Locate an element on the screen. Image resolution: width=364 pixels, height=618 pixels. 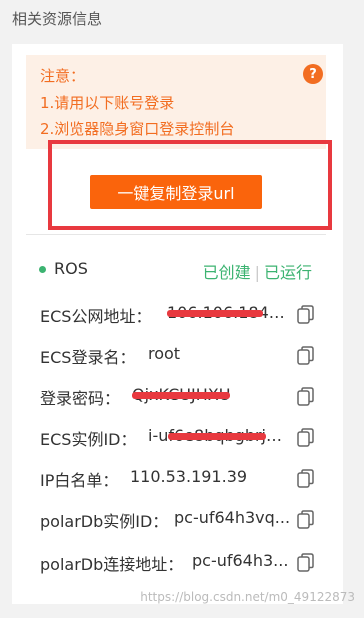
row-login-password: 登录密码： QjxKCUJHXU is located at coordinates (185, 397).